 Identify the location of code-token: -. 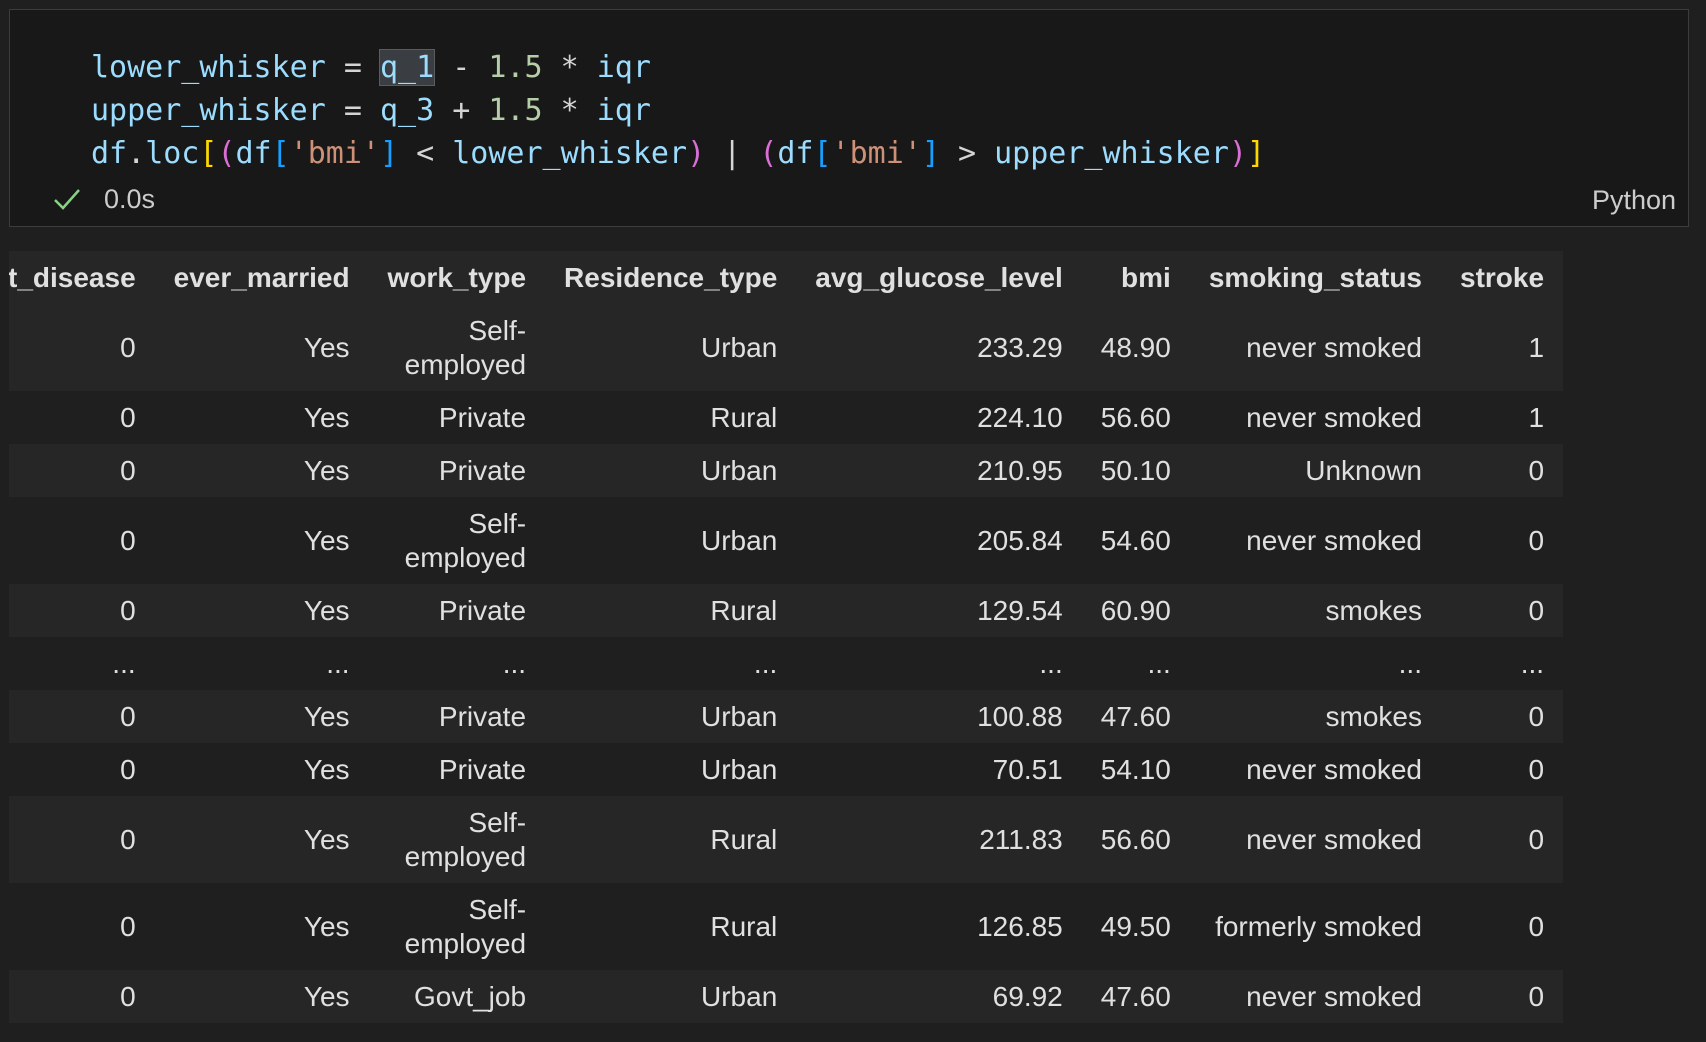
(461, 67).